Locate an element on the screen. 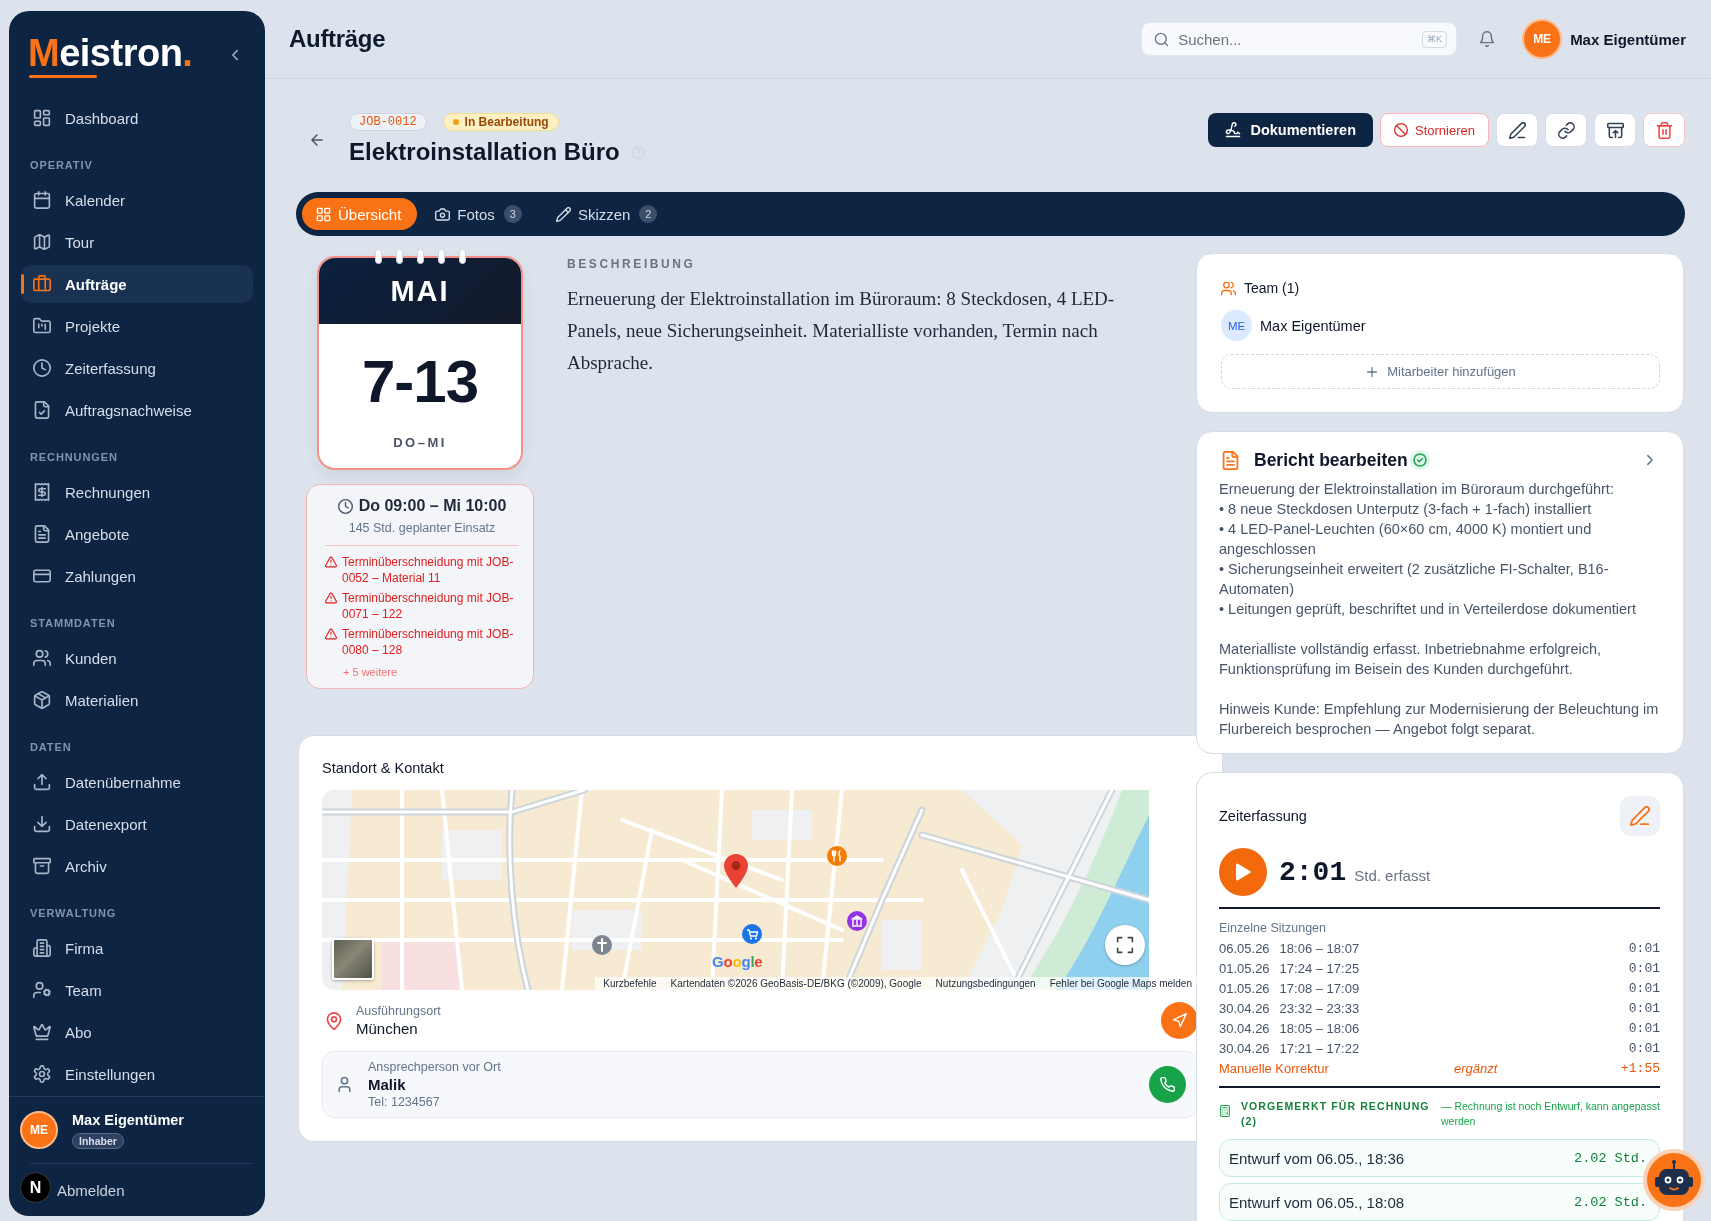  nav-item: Abo is located at coordinates (137, 1032).